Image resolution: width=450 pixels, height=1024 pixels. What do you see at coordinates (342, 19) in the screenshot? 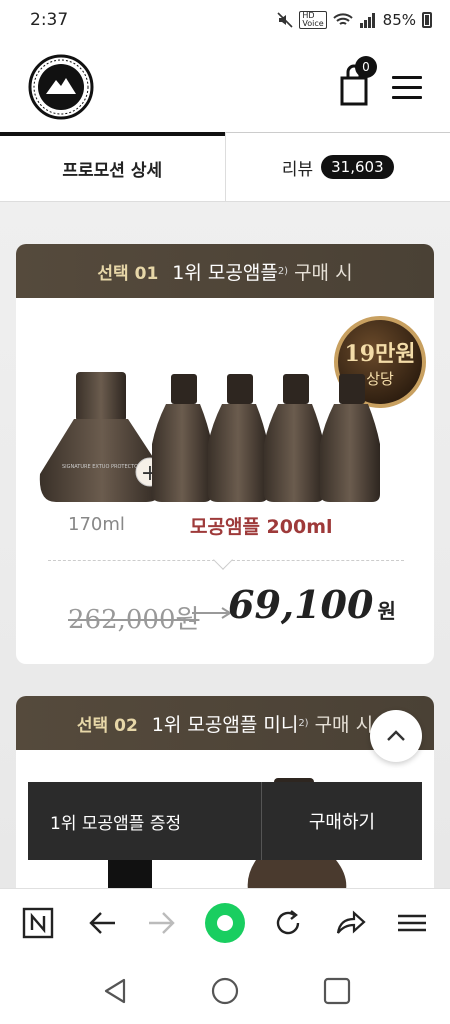
I see `wifi-icon` at bounding box center [342, 19].